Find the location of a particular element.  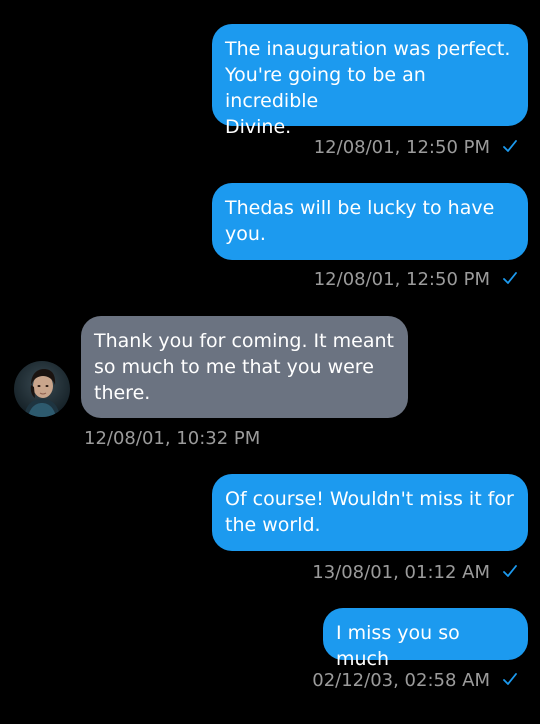

message-timestamp: 12/08/01, 10:32 PM is located at coordinates (172, 439).